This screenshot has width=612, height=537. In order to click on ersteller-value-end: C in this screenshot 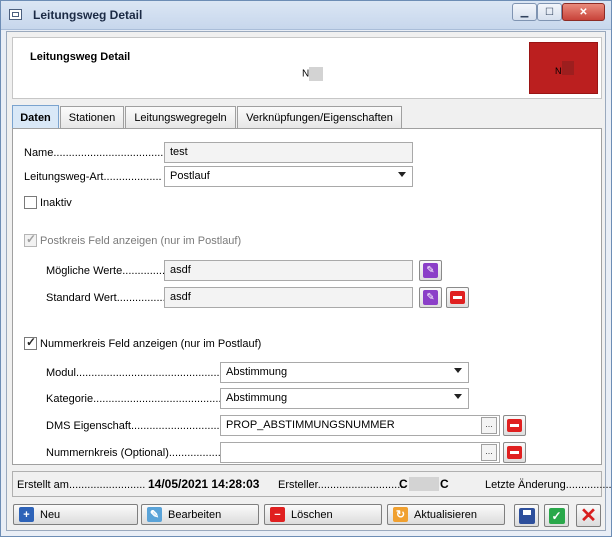, I will do `click(444, 484)`.